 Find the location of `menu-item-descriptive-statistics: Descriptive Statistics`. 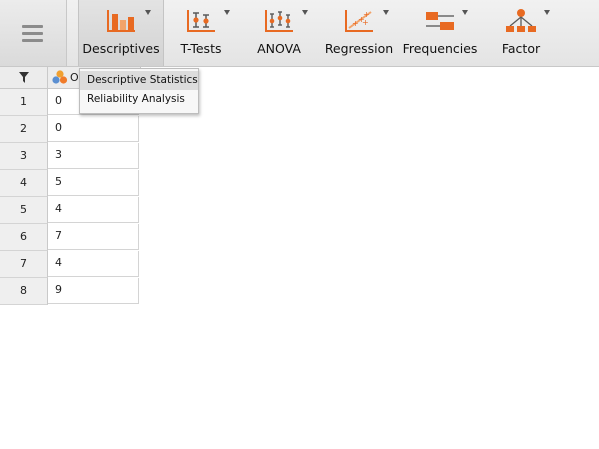

menu-item-descriptive-statistics: Descriptive Statistics is located at coordinates (139, 80).